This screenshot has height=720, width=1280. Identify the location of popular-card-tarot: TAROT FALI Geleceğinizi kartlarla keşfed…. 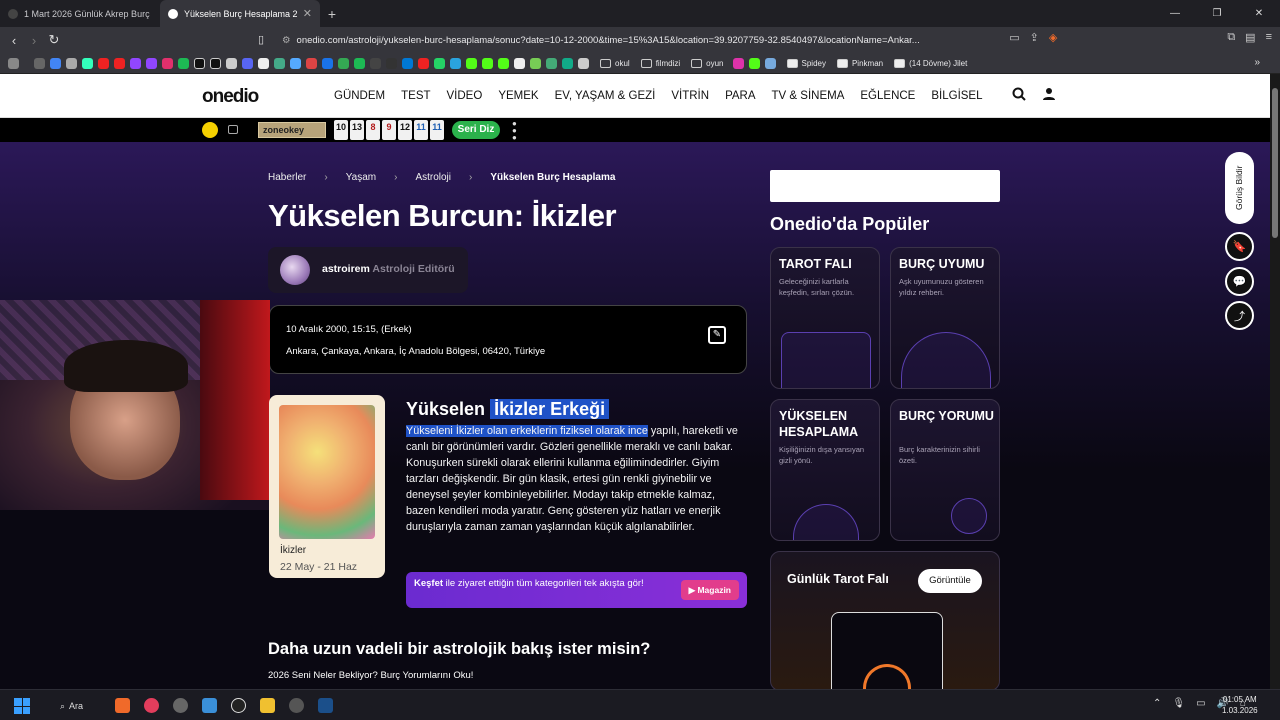
(825, 318).